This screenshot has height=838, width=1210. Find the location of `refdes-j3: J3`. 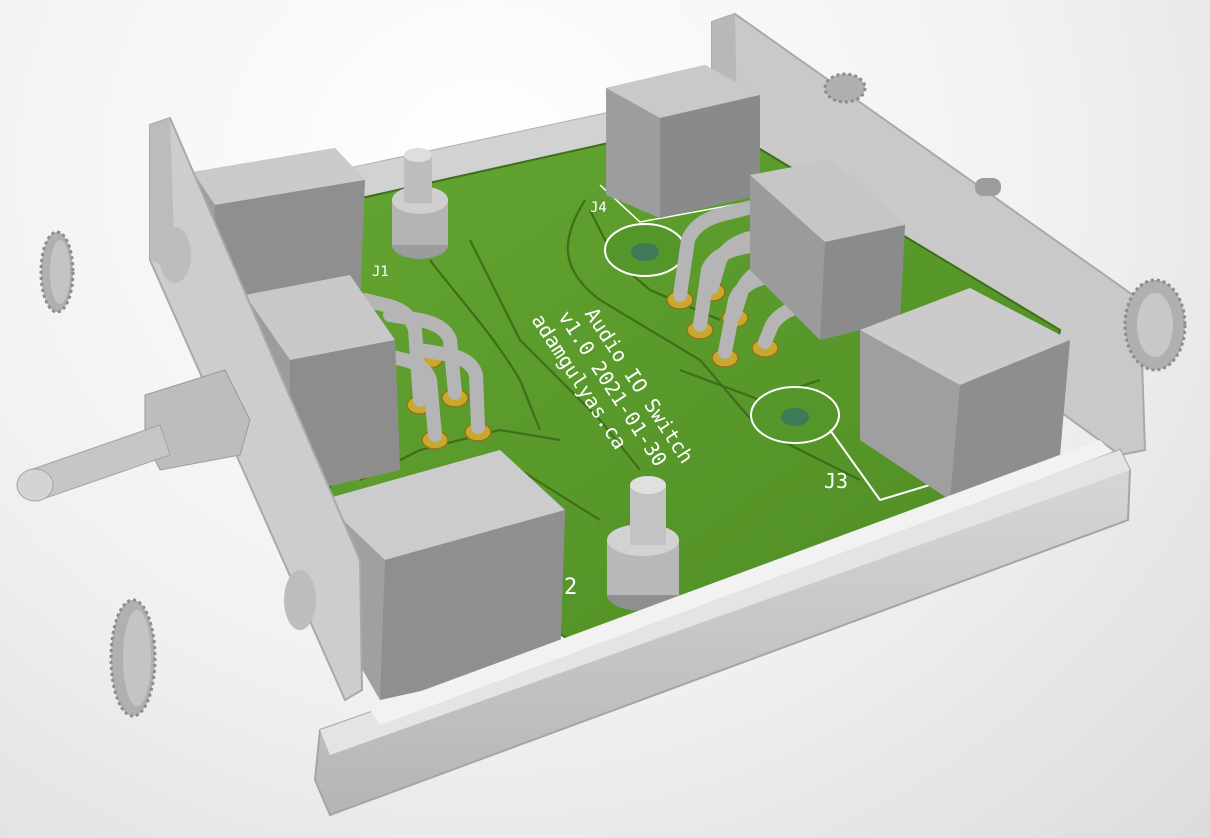

refdes-j3: J3 is located at coordinates (836, 481).